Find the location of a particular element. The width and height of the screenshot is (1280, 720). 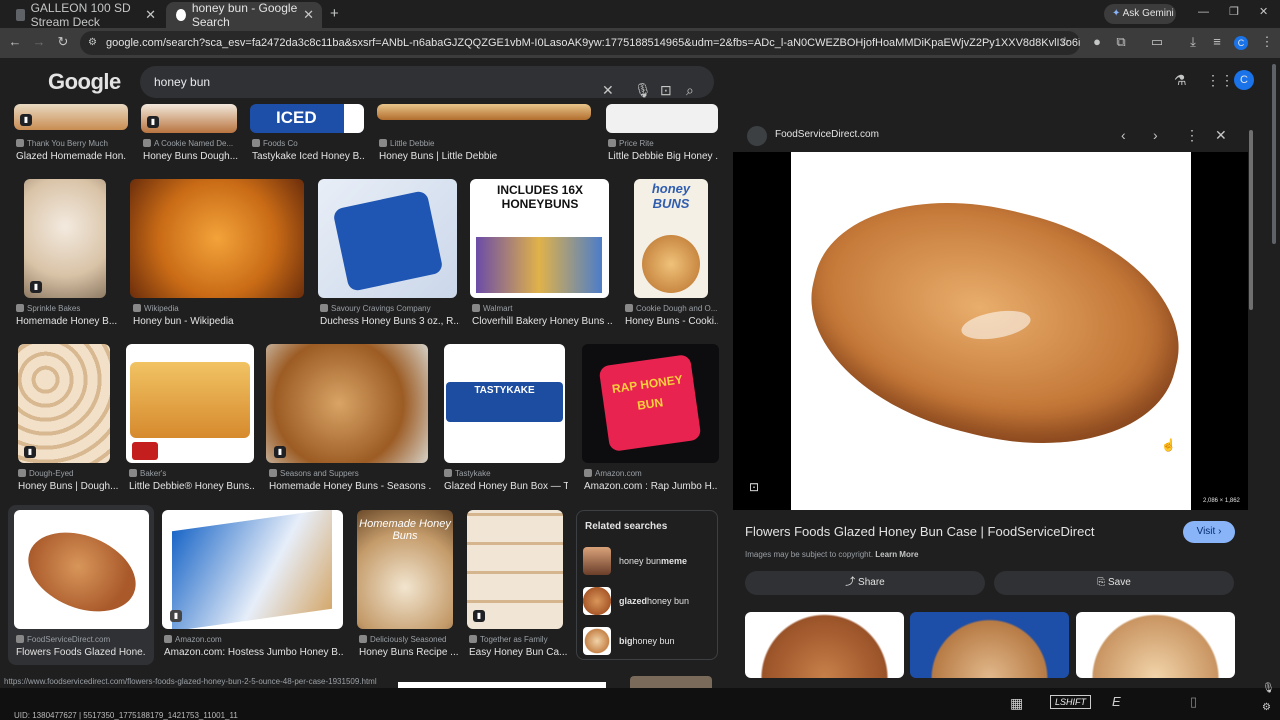

clear-search-icon: ✕ is located at coordinates (608, 90).